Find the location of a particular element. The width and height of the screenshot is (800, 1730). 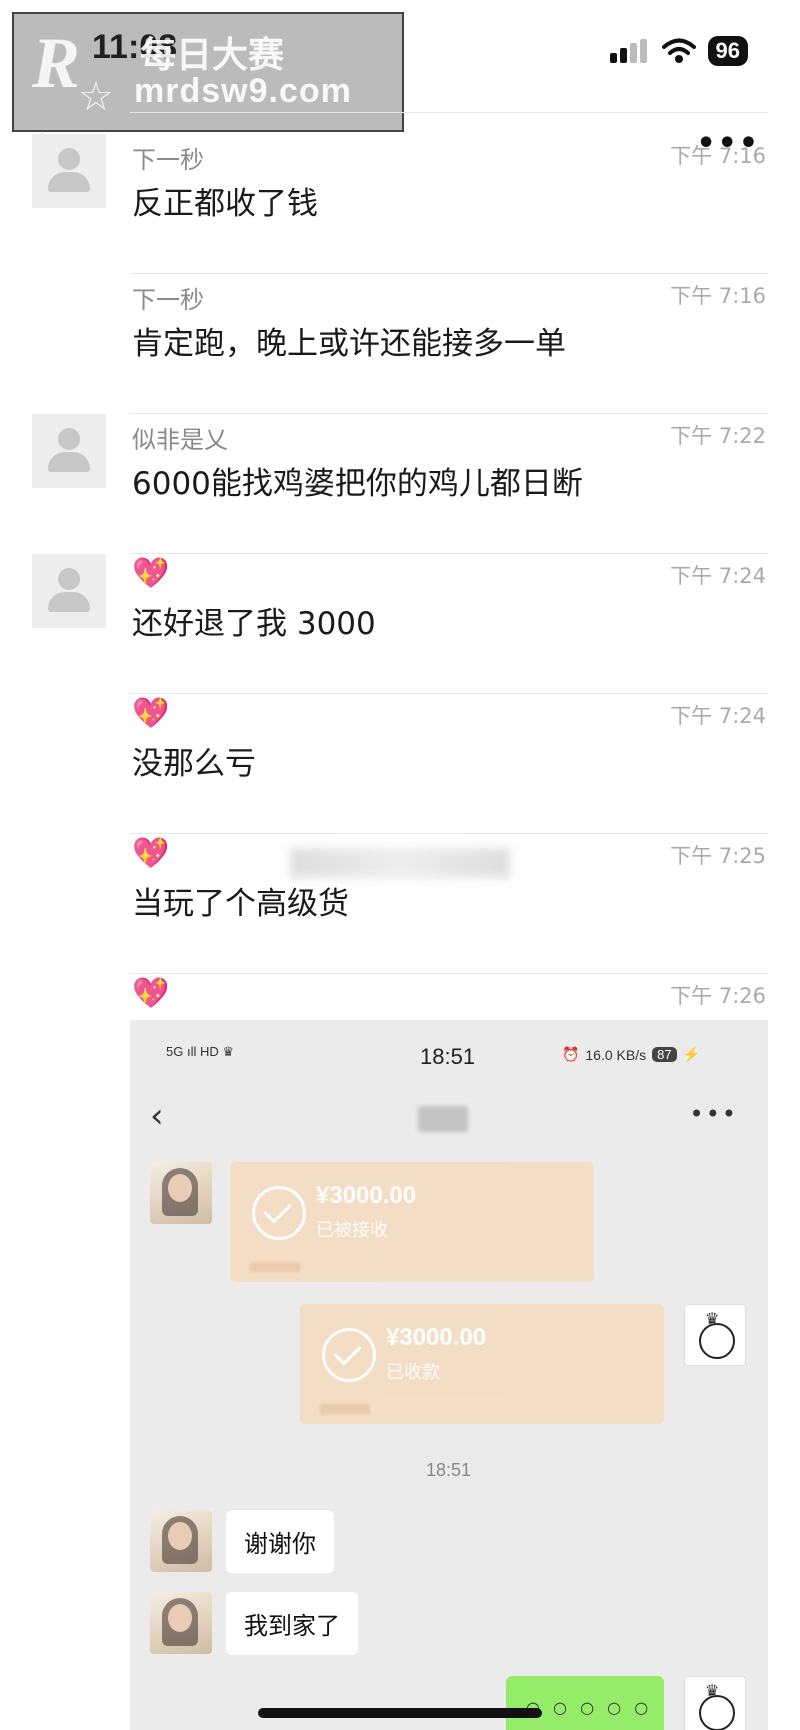

alarm-icon: ⏰ is located at coordinates (570, 1054).